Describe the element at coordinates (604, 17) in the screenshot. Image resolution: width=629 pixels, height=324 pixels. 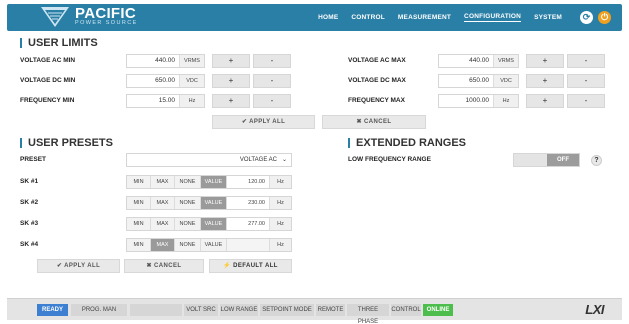
I see `power-icon: ⏻` at that location.